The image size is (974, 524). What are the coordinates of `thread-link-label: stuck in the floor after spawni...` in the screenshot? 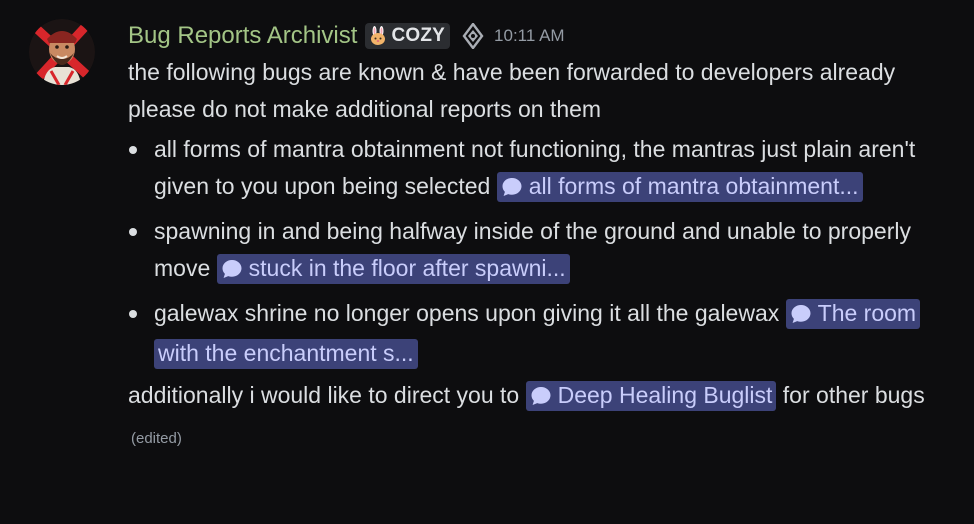 It's located at (407, 267).